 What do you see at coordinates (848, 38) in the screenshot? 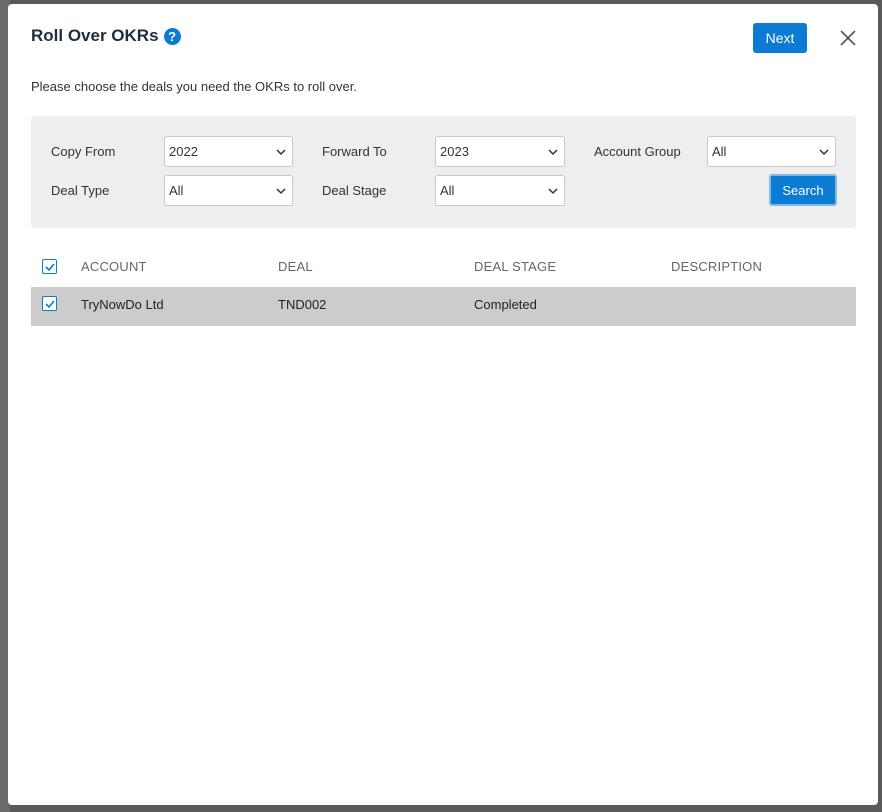
I see `close-icon` at bounding box center [848, 38].